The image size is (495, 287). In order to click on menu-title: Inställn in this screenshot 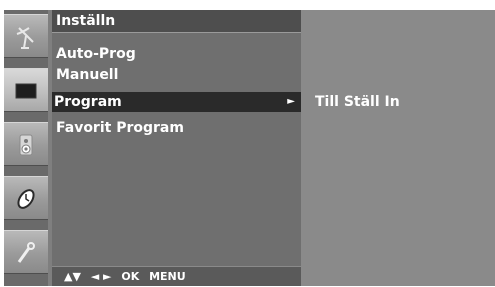, I will do `click(176, 21)`.